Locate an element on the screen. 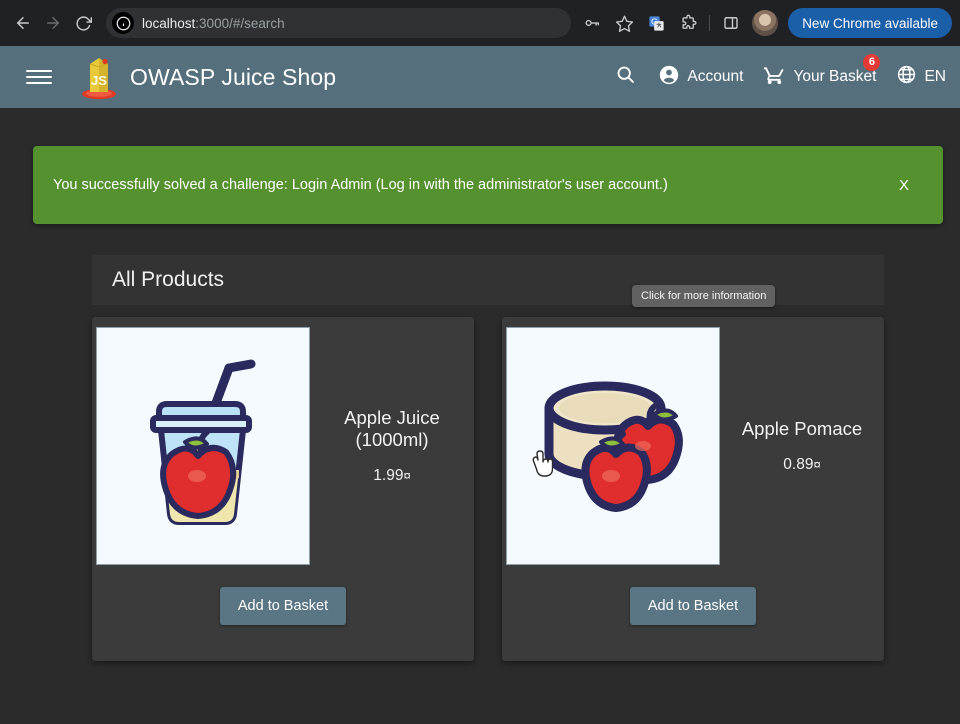 The image size is (960, 724). back-arrow-icon is located at coordinates (23, 23).